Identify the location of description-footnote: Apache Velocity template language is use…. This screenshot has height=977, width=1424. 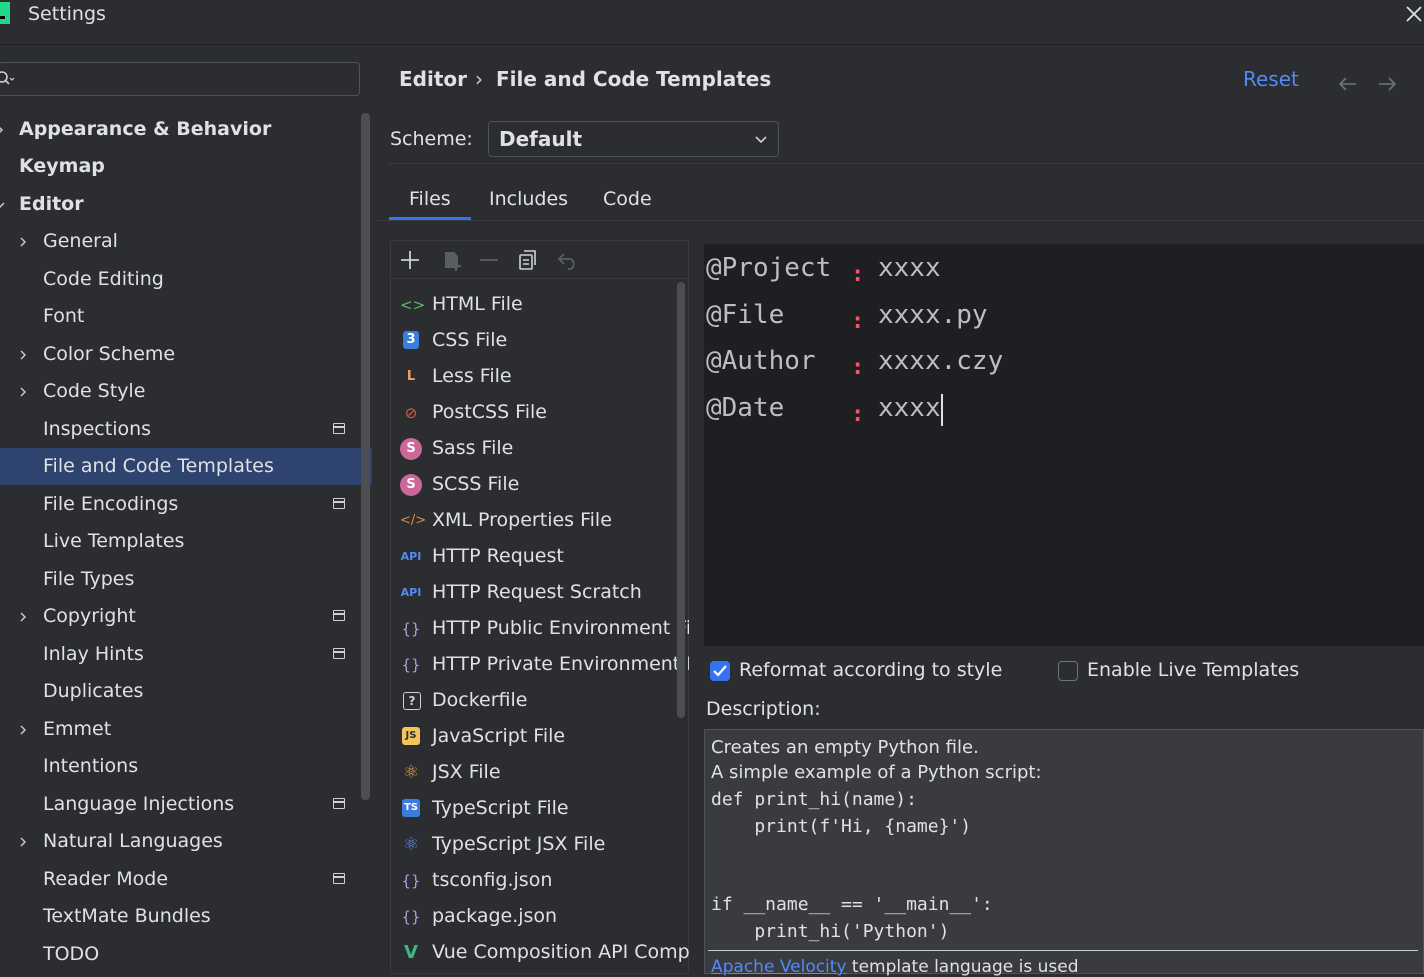
(894, 967).